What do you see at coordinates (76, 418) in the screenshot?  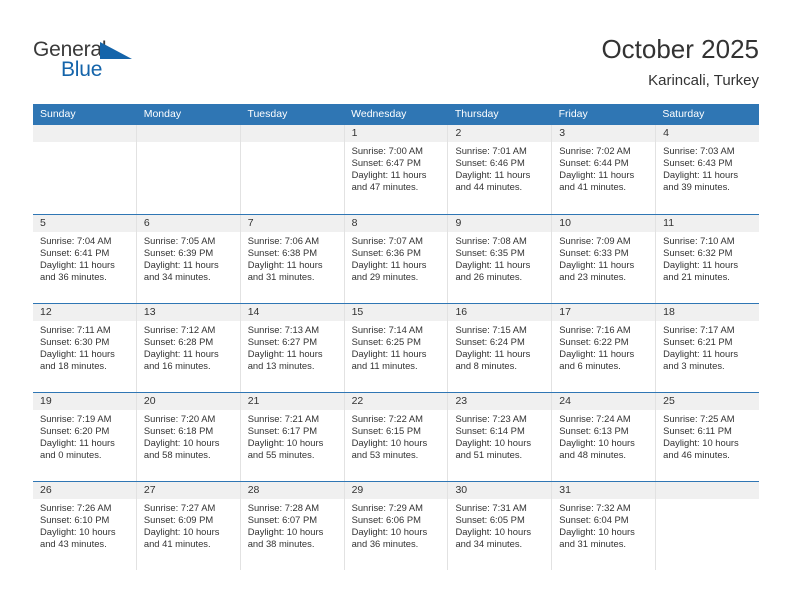 I see `sunrise-time: Sunrise: 7:19 AM` at bounding box center [76, 418].